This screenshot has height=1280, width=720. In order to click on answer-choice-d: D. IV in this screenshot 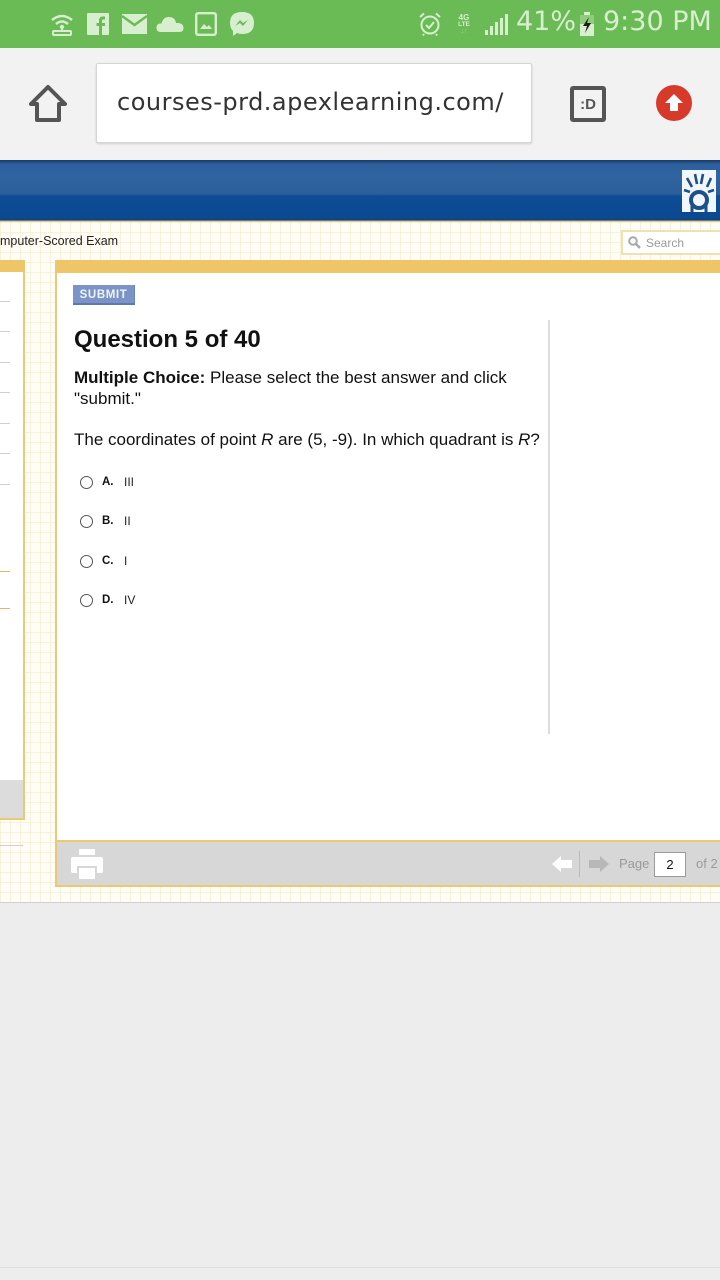, I will do `click(107, 600)`.